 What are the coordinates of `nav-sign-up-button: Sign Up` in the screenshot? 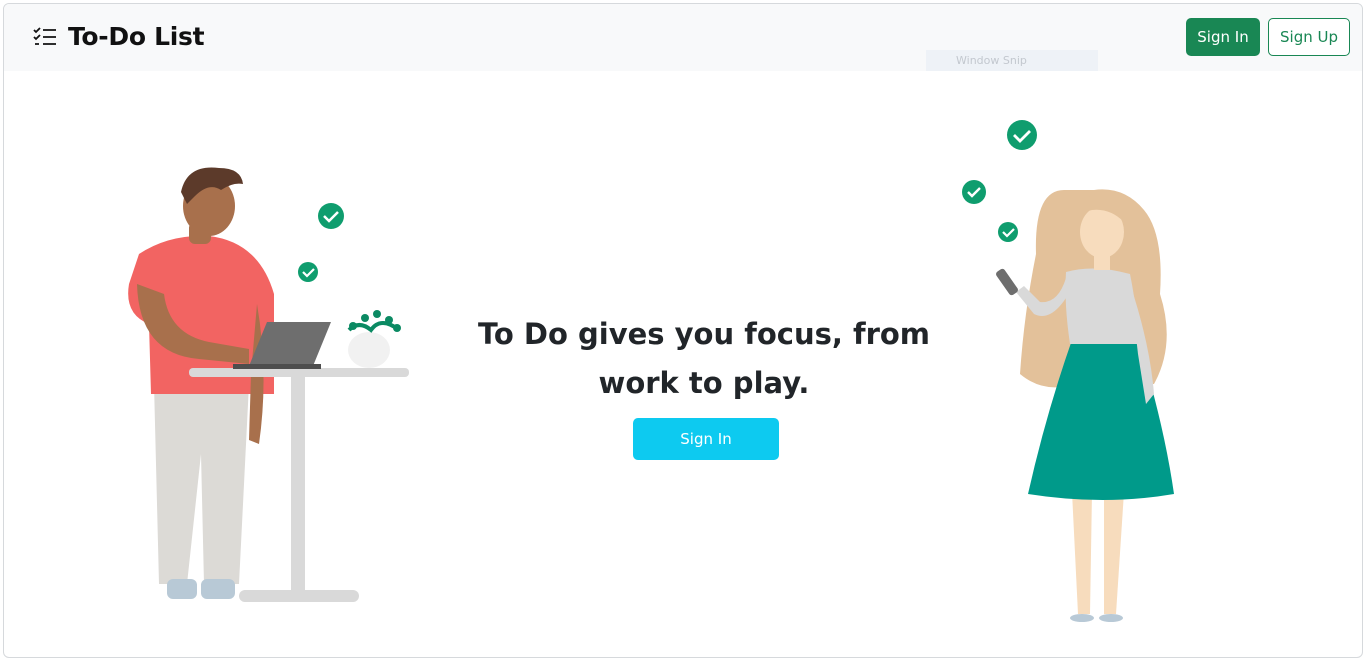 It's located at (1309, 37).